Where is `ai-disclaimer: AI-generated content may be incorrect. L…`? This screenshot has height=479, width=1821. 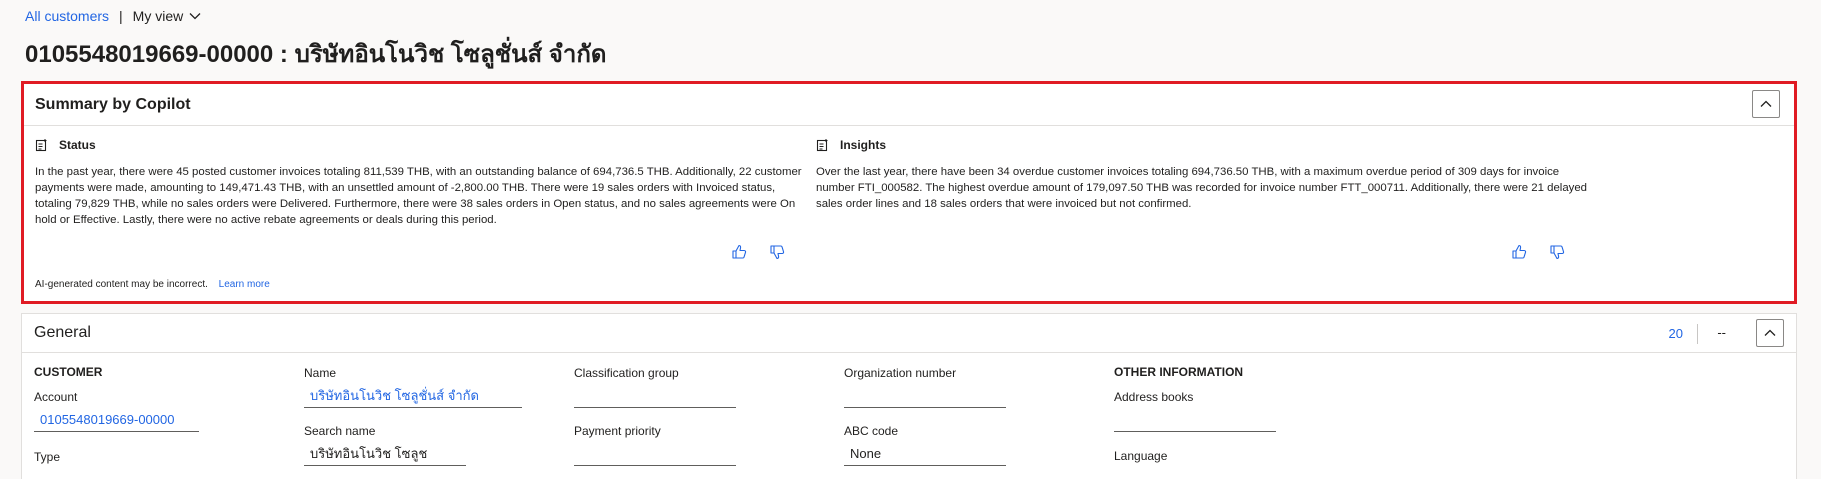
ai-disclaimer: AI-generated content may be incorrect. L… is located at coordinates (152, 284).